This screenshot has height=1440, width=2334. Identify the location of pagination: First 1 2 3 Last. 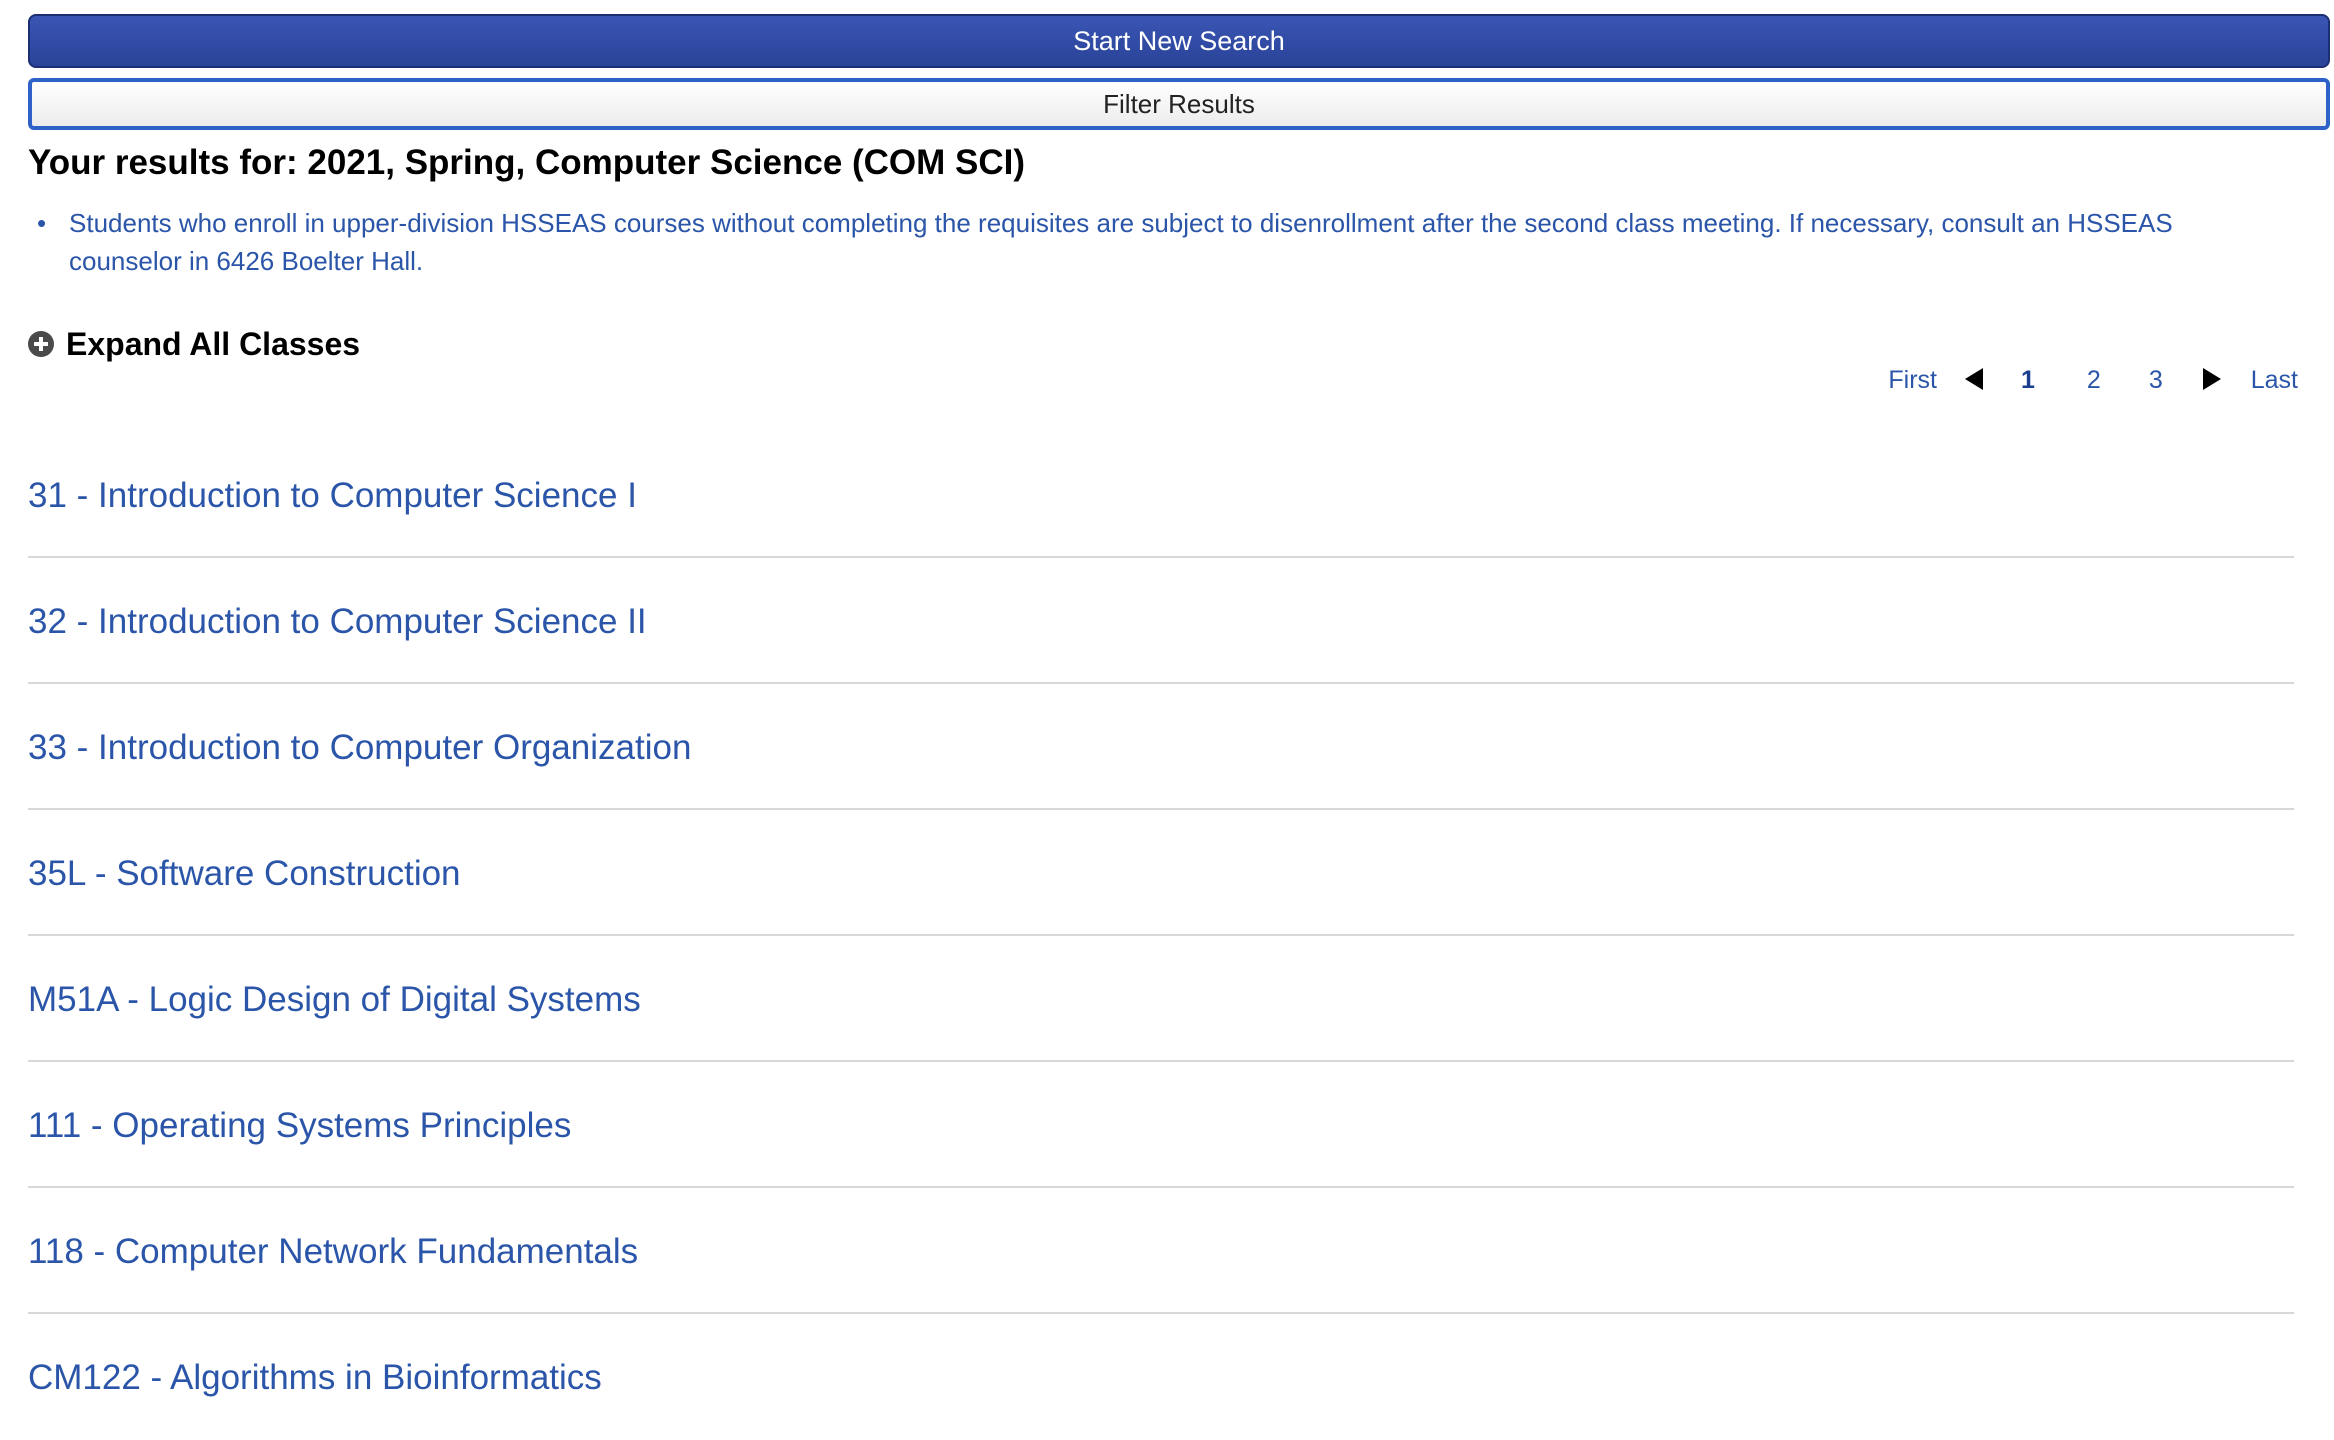
(2093, 380).